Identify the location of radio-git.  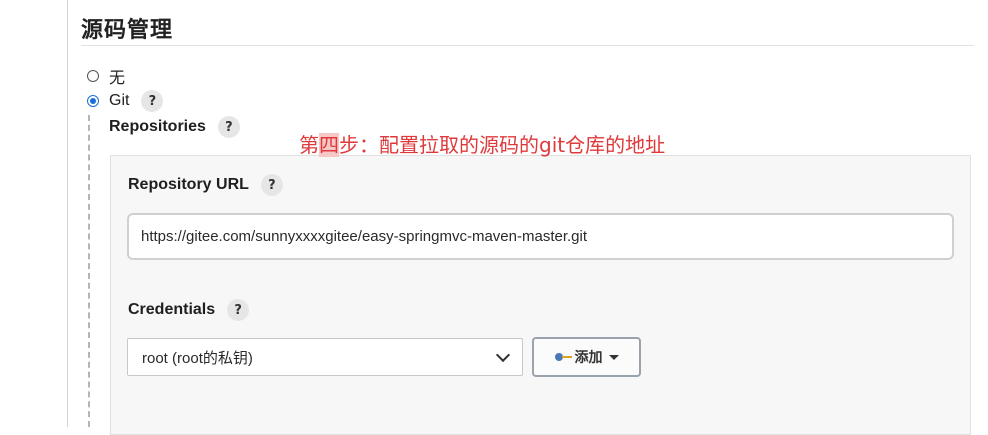
(93, 101).